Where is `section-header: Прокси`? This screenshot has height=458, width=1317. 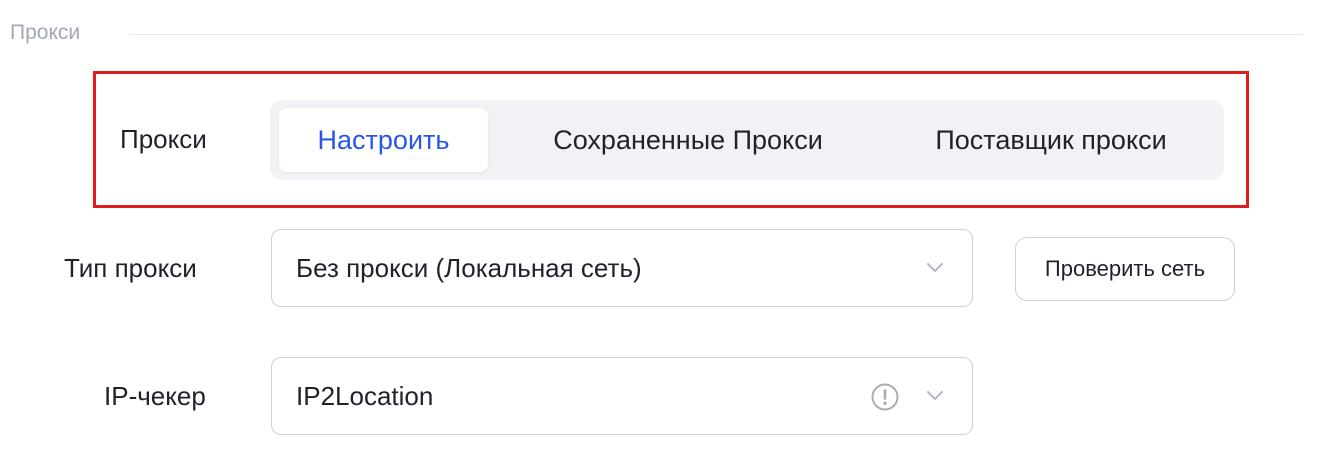 section-header: Прокси is located at coordinates (658, 35).